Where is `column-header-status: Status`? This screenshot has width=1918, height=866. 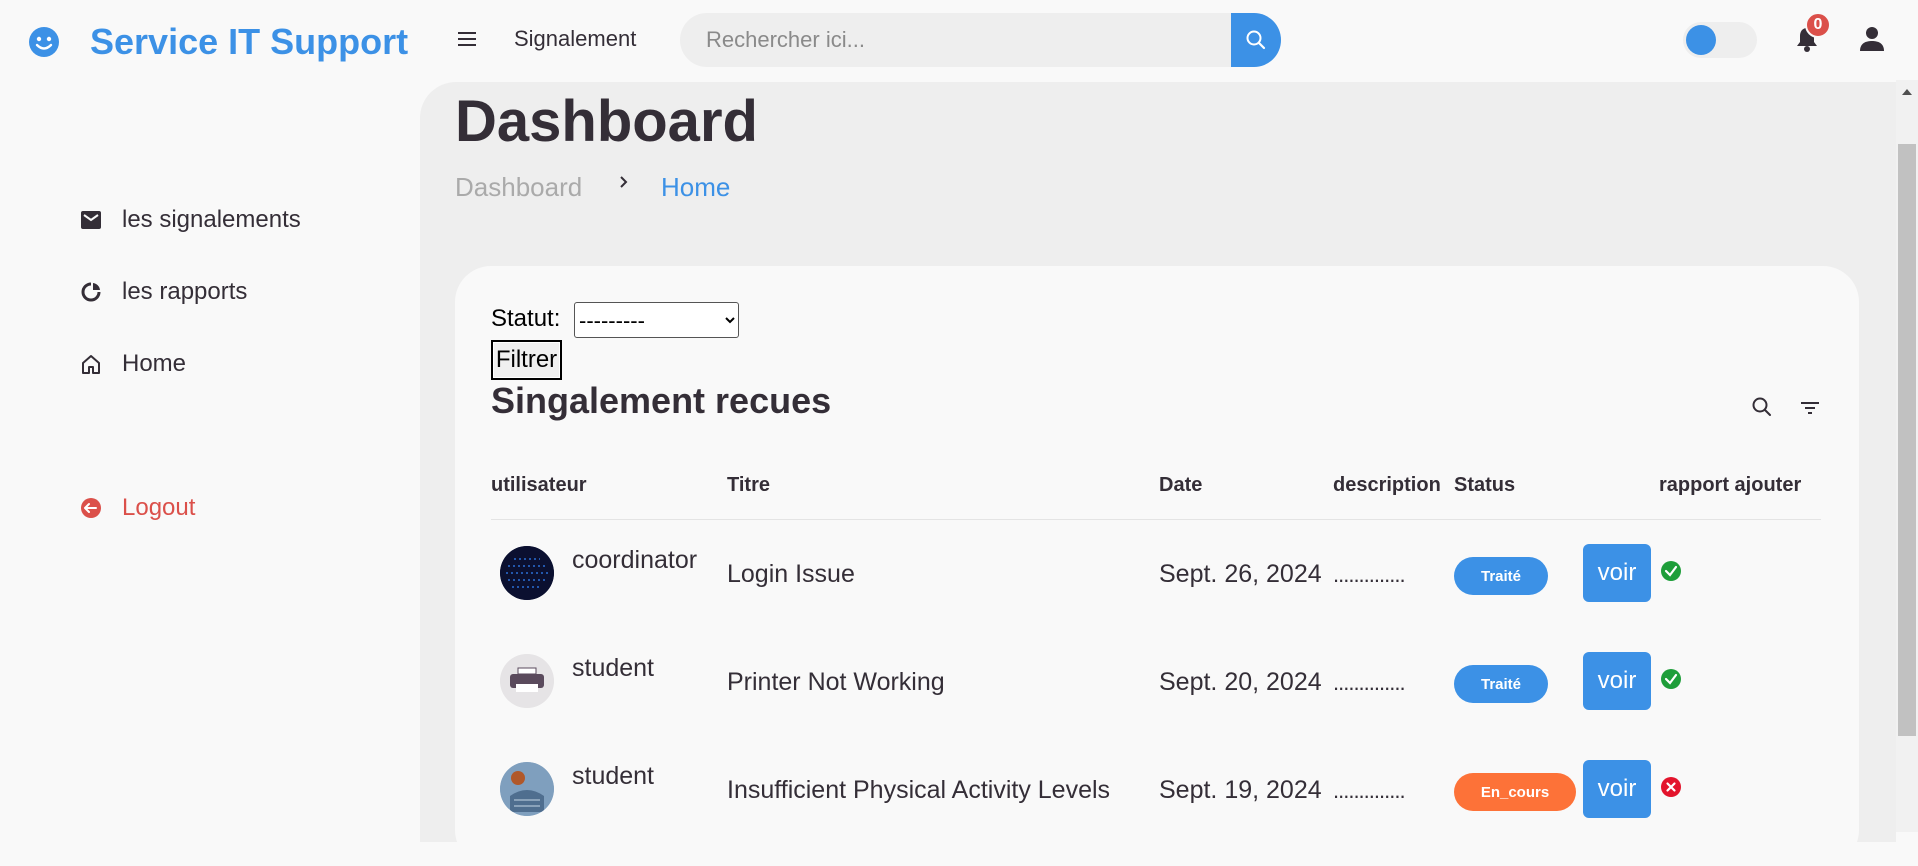
column-header-status: Status is located at coordinates (1485, 485).